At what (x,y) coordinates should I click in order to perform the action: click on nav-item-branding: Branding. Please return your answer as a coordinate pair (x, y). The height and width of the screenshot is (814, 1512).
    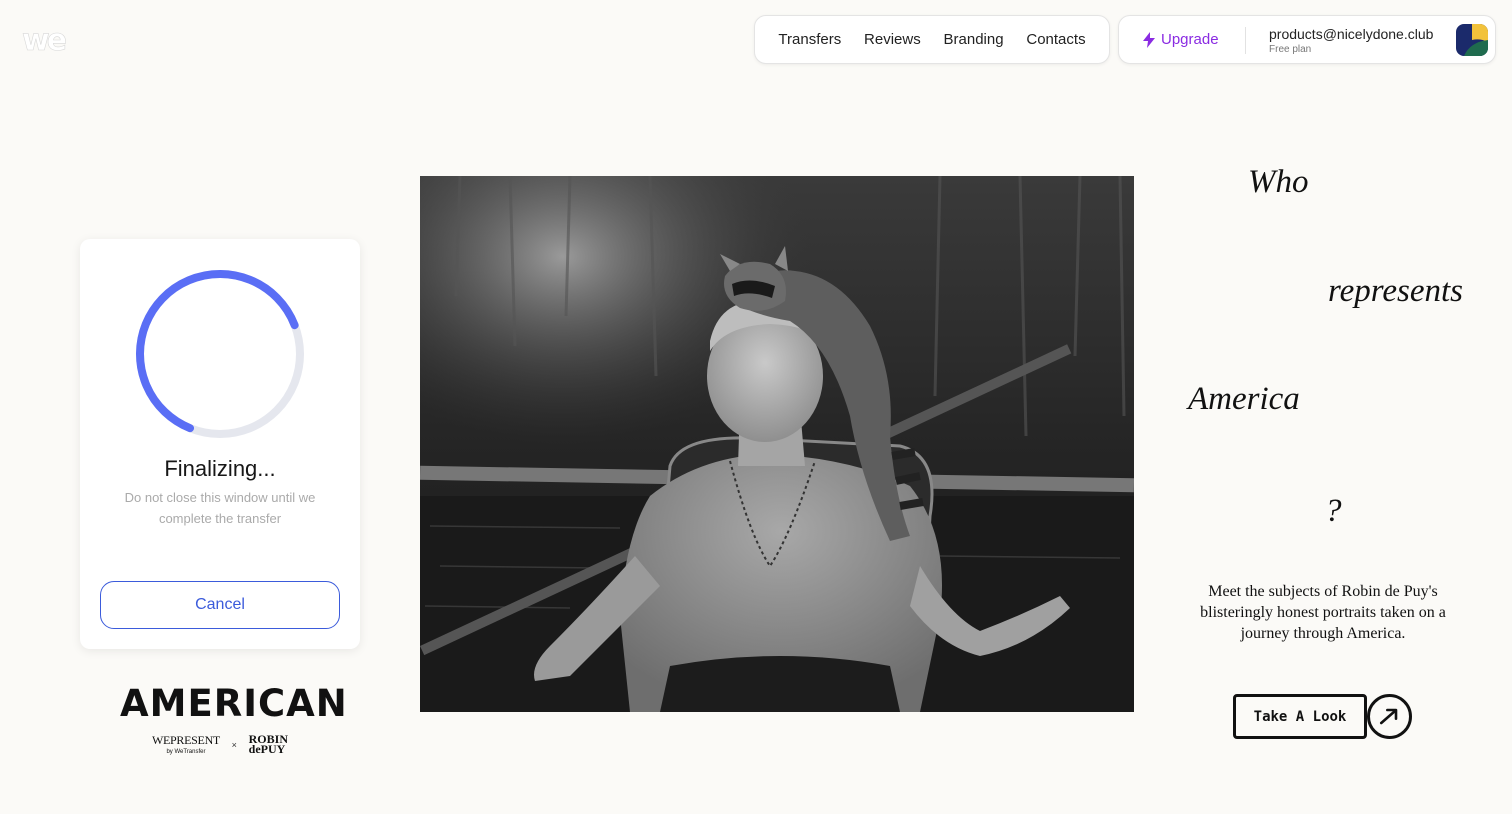
    Looking at the image, I should click on (974, 39).